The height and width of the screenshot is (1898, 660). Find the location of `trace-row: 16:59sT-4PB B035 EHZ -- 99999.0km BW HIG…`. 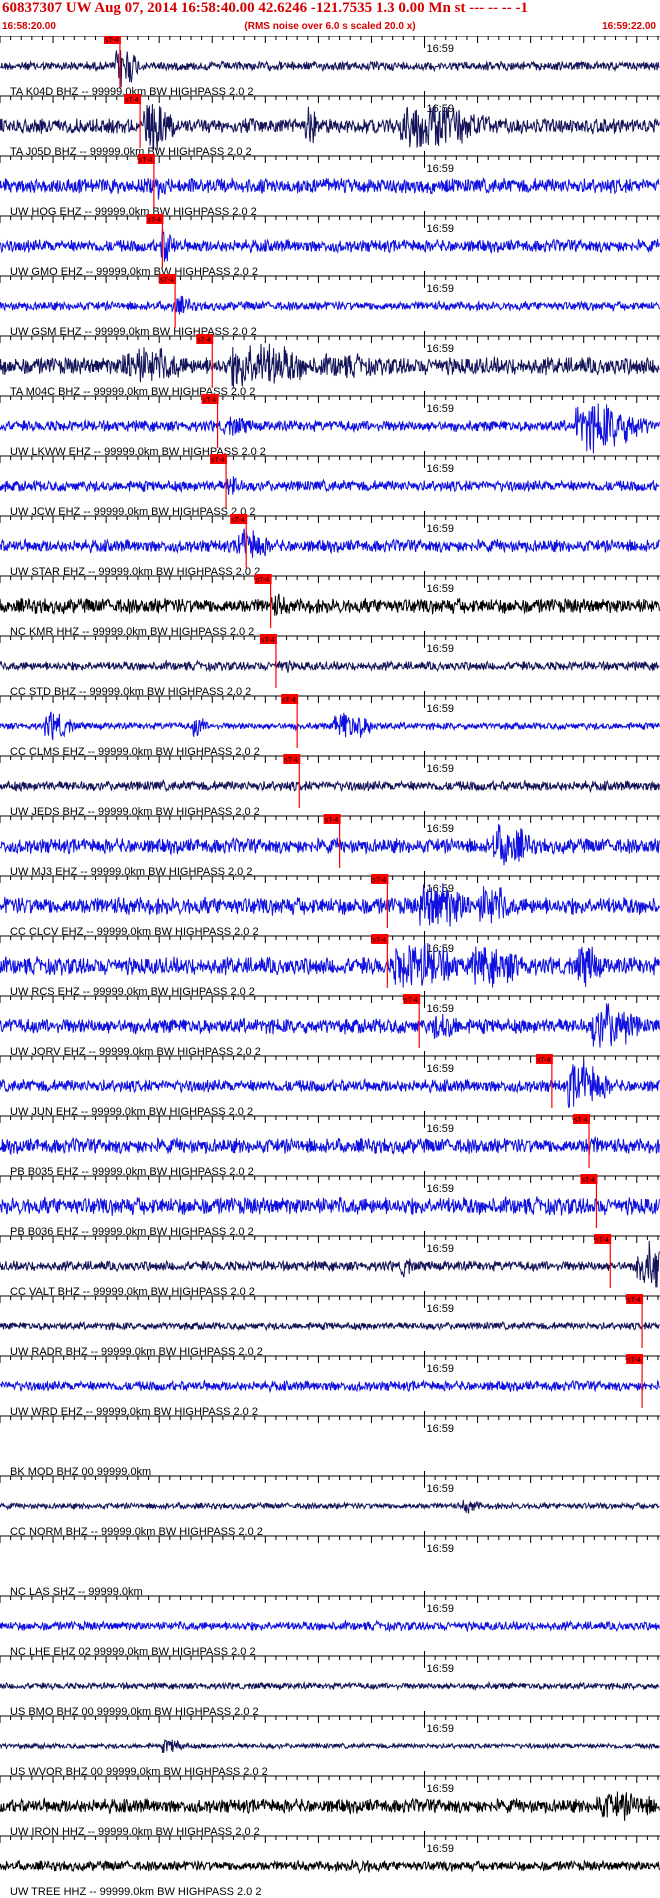

trace-row: 16:59sT-4PB B035 EHZ -- 99999.0km BW HIG… is located at coordinates (330, 1144).